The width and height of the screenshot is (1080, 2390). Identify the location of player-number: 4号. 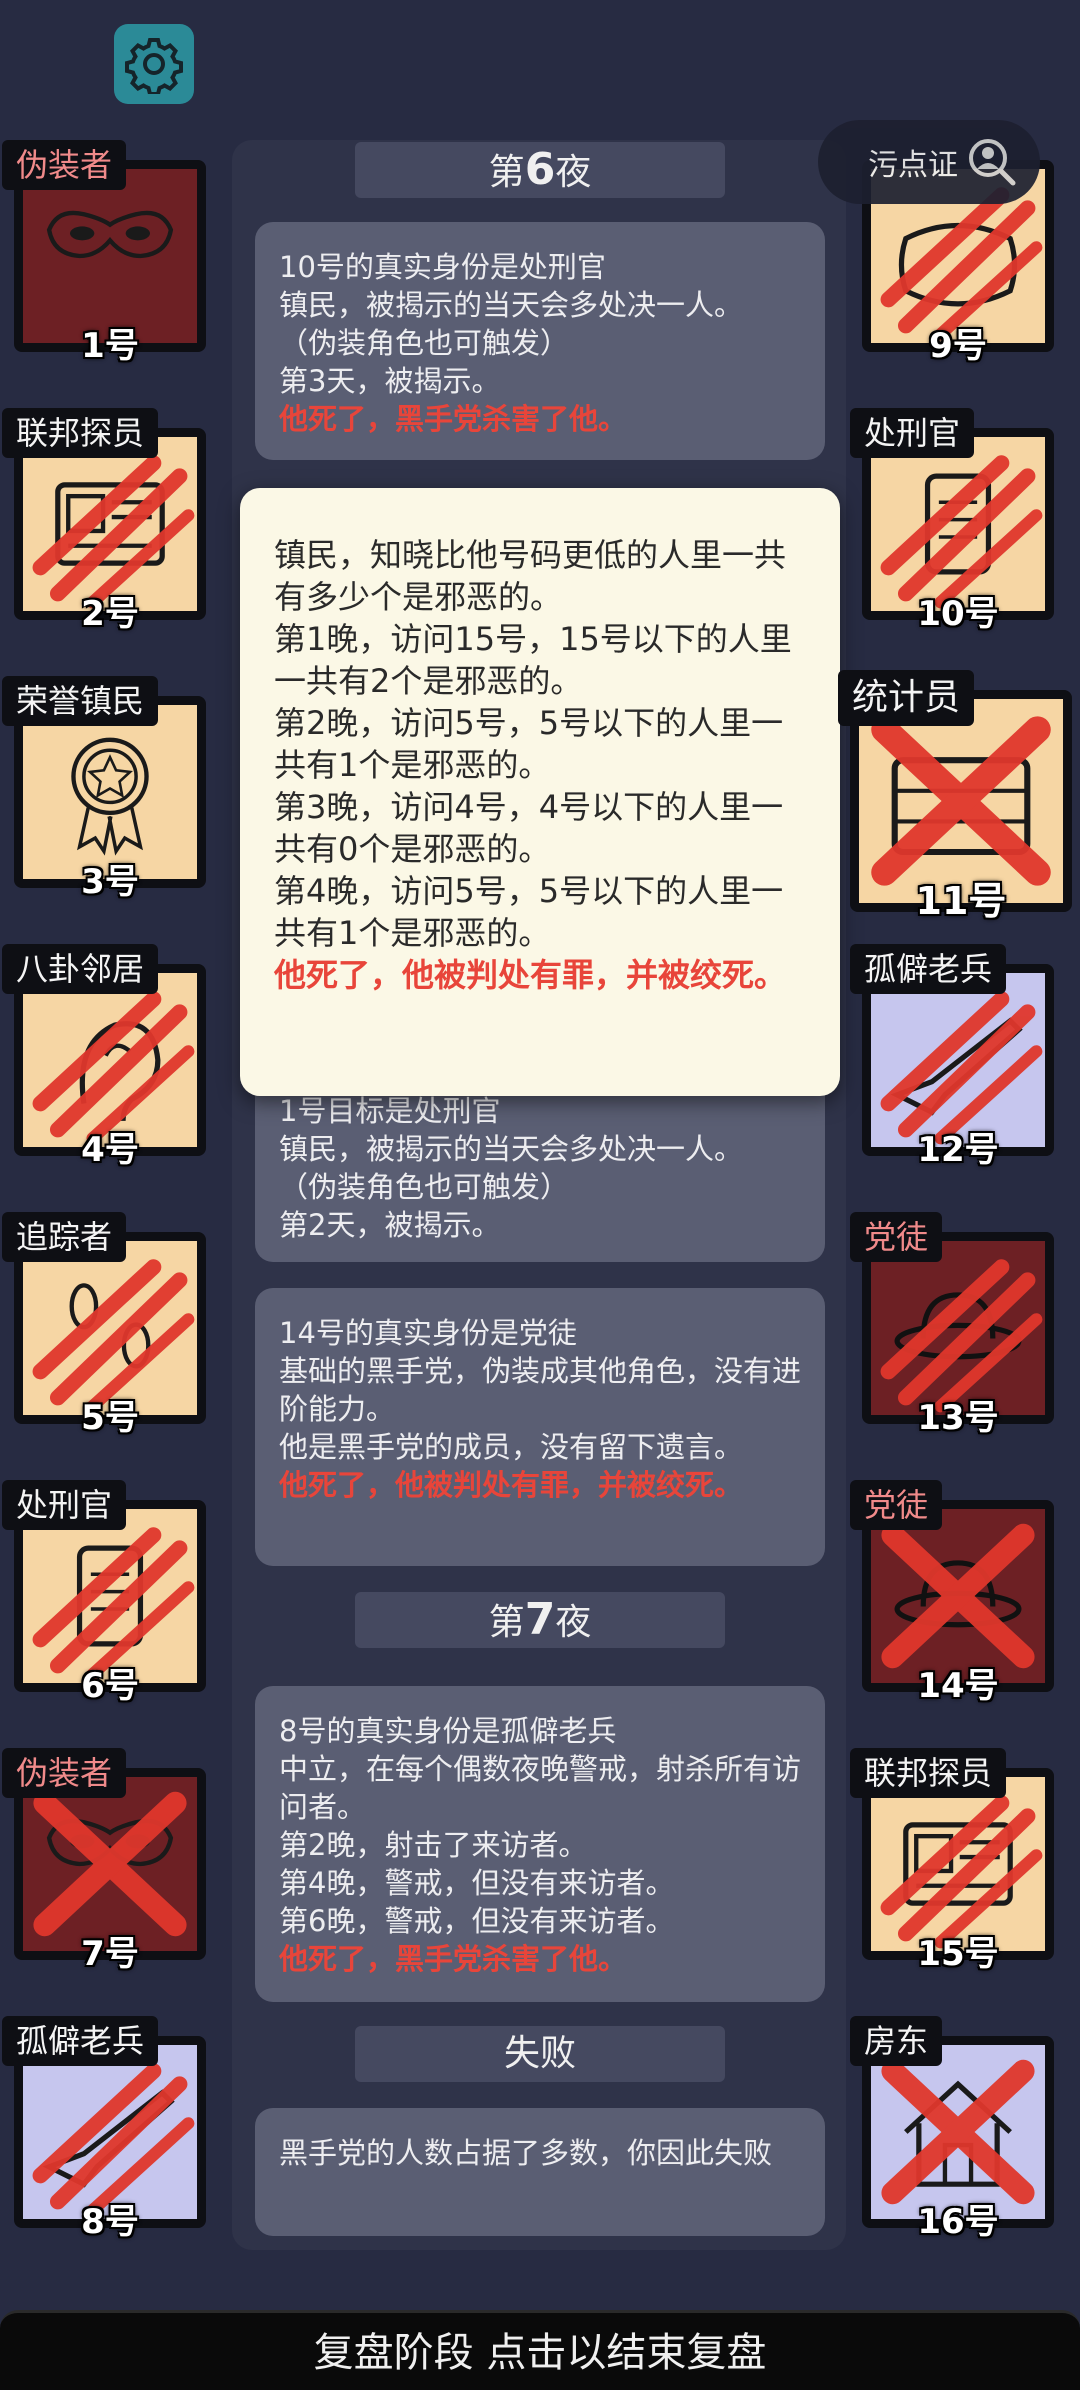
(110, 1150).